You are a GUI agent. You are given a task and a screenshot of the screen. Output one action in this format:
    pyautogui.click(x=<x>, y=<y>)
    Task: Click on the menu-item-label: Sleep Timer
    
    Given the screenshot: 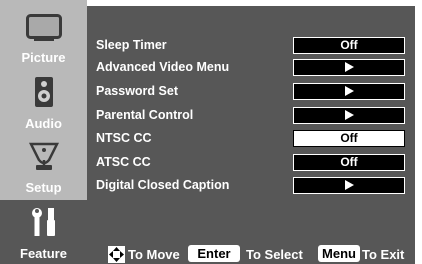 What is the action you would take?
    pyautogui.click(x=131, y=45)
    